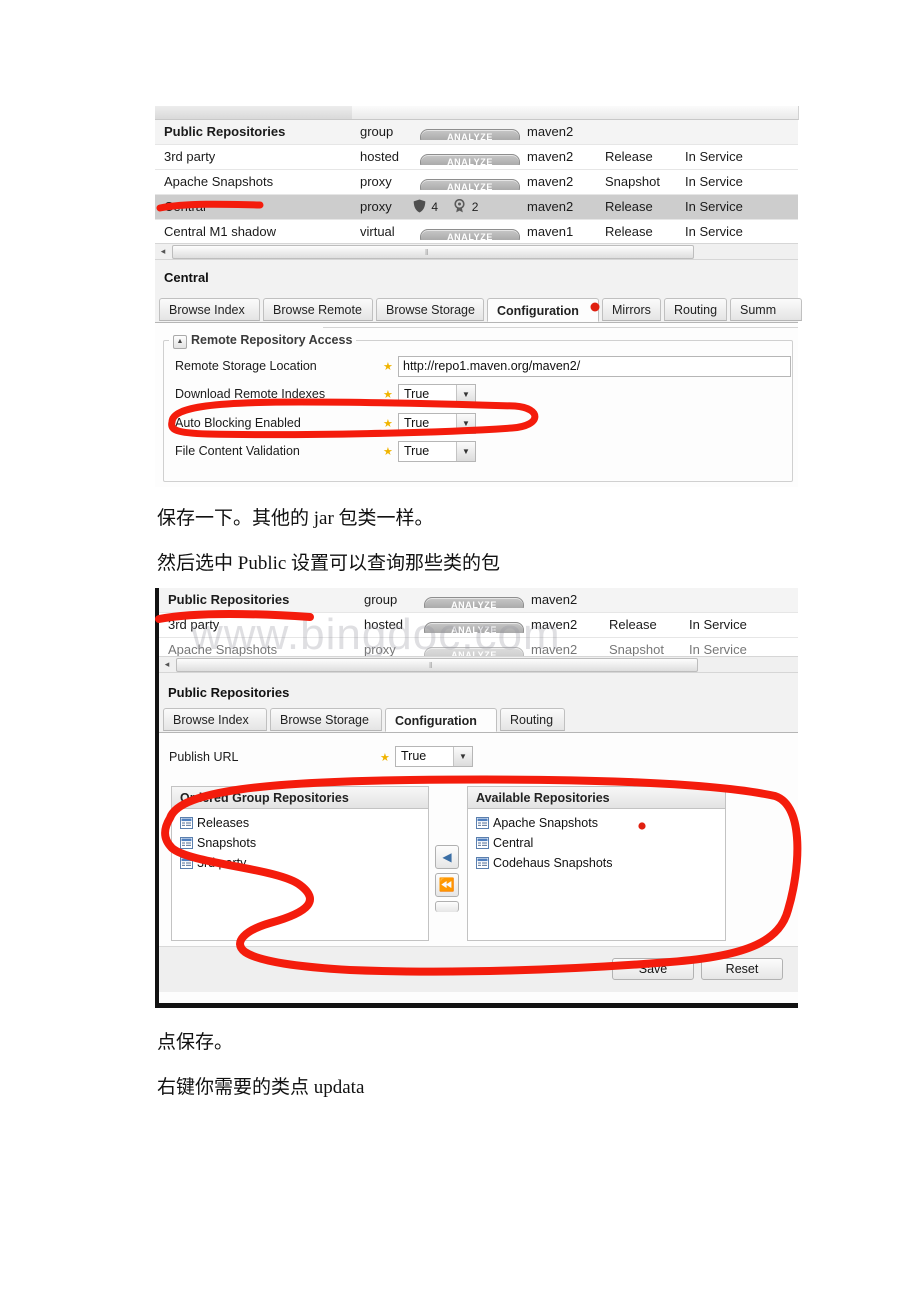 The width and height of the screenshot is (920, 1302). I want to click on paragraph-right-click-update: 右键你需要的类点 updata, so click(261, 1087).